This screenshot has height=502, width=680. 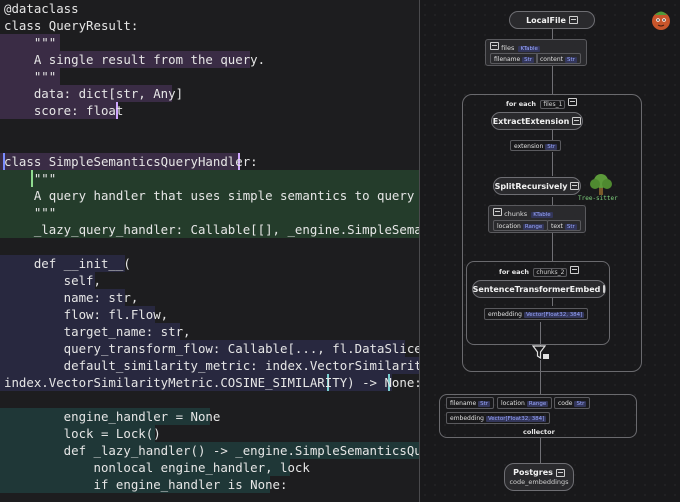 I want to click on for-each-label: for each chunks_2, so click(x=539, y=271).